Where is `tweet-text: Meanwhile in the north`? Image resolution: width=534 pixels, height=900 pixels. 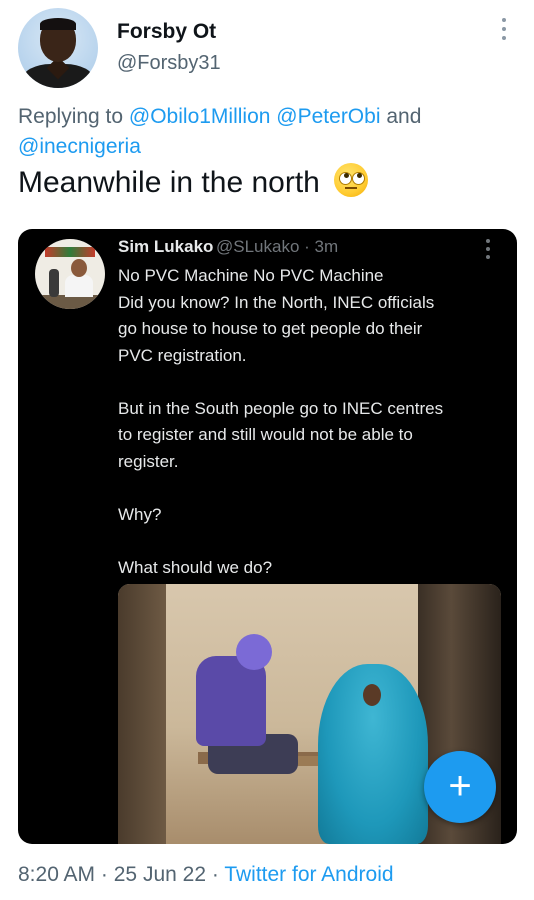 tweet-text: Meanwhile in the north is located at coordinates (193, 181).